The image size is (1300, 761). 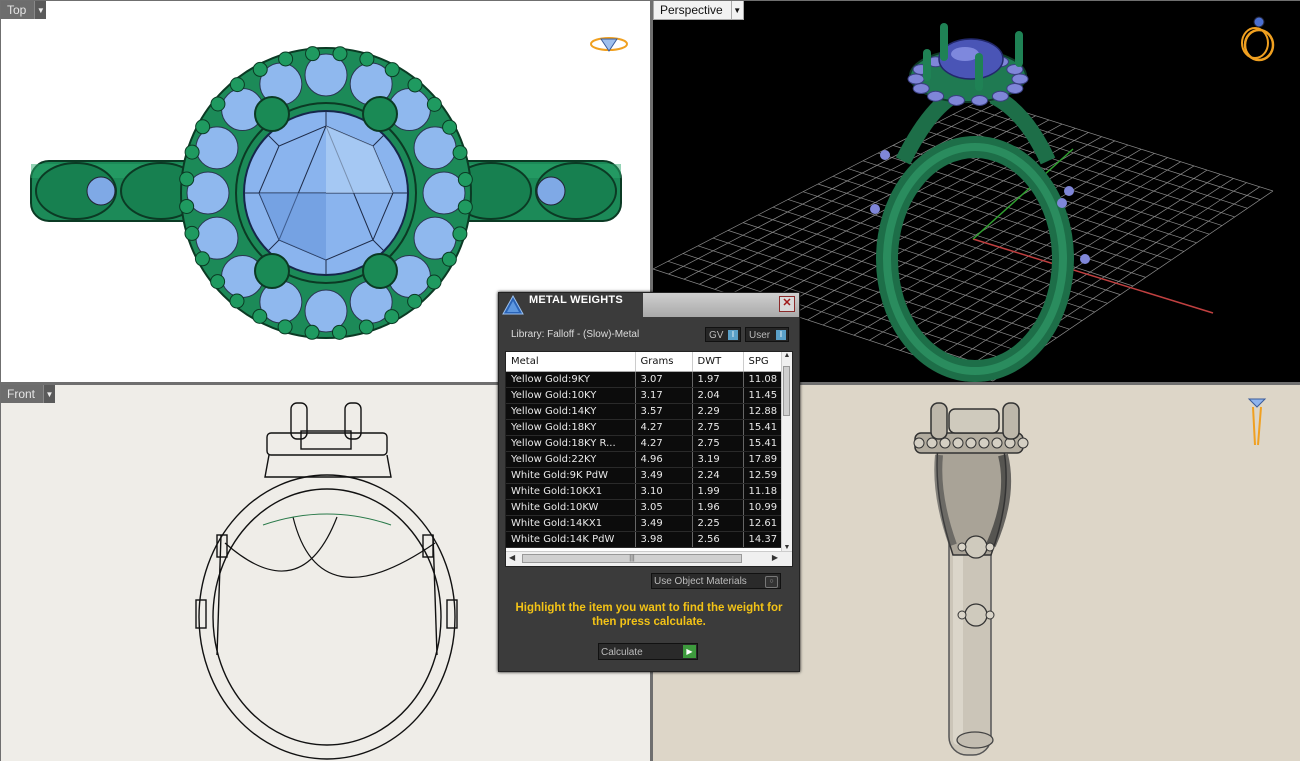 I want to click on table-row: Yellow Gold:10KY 3.17 2.04 11.45, so click(x=645, y=395).